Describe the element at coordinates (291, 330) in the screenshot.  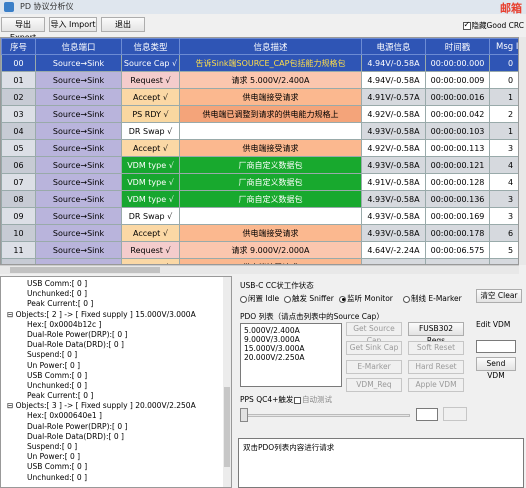
I see `pdo-item: 5.000V/2.400A` at that location.